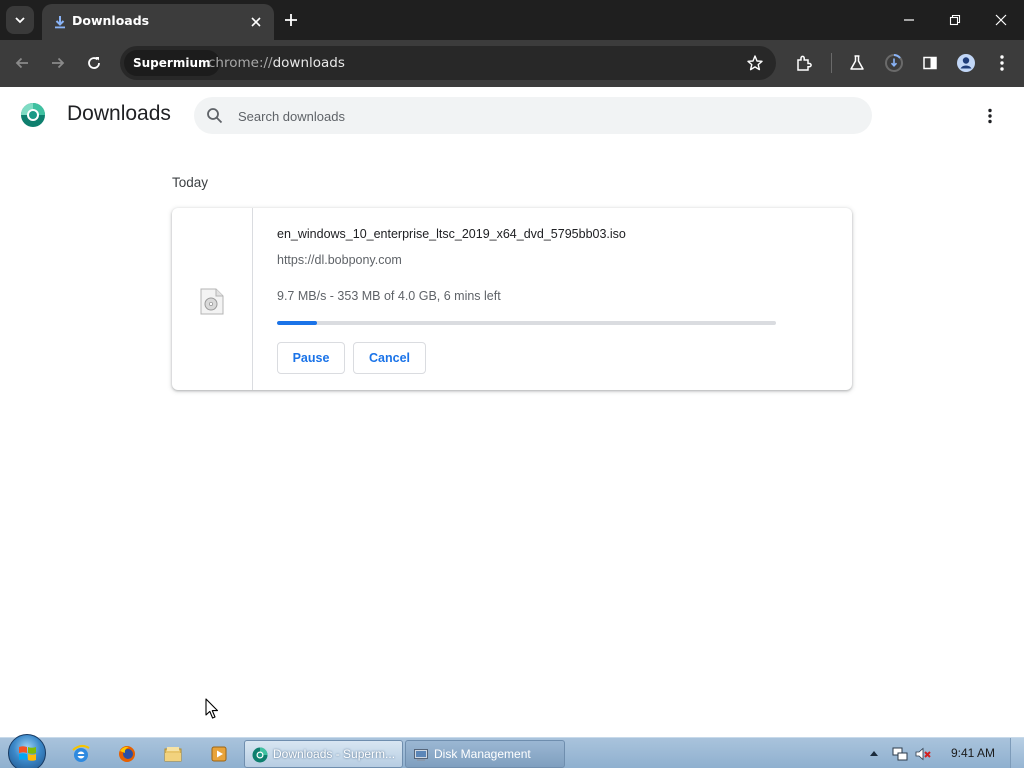  I want to click on forward-icon, so click(58, 63).